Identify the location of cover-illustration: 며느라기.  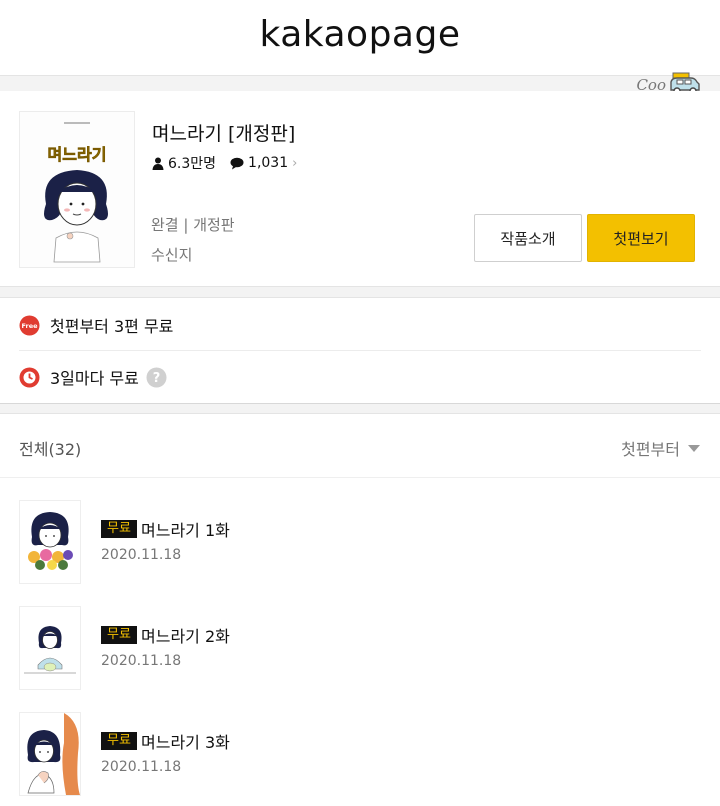
(77, 189).